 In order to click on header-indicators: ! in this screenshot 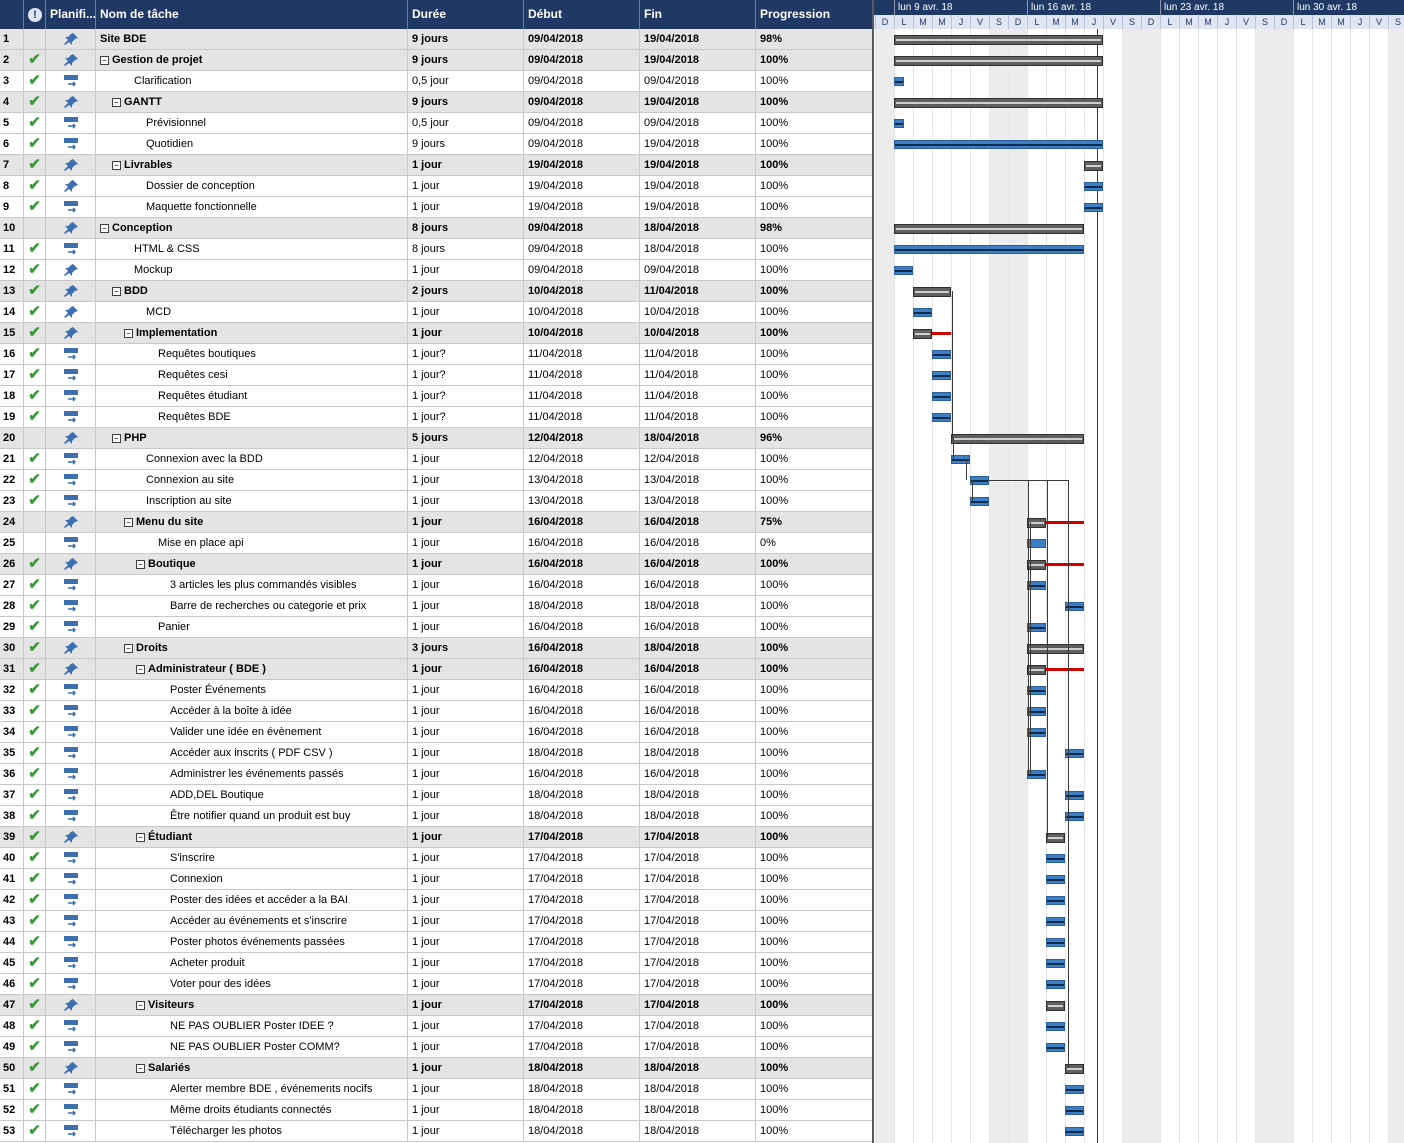, I will do `click(35, 14)`.